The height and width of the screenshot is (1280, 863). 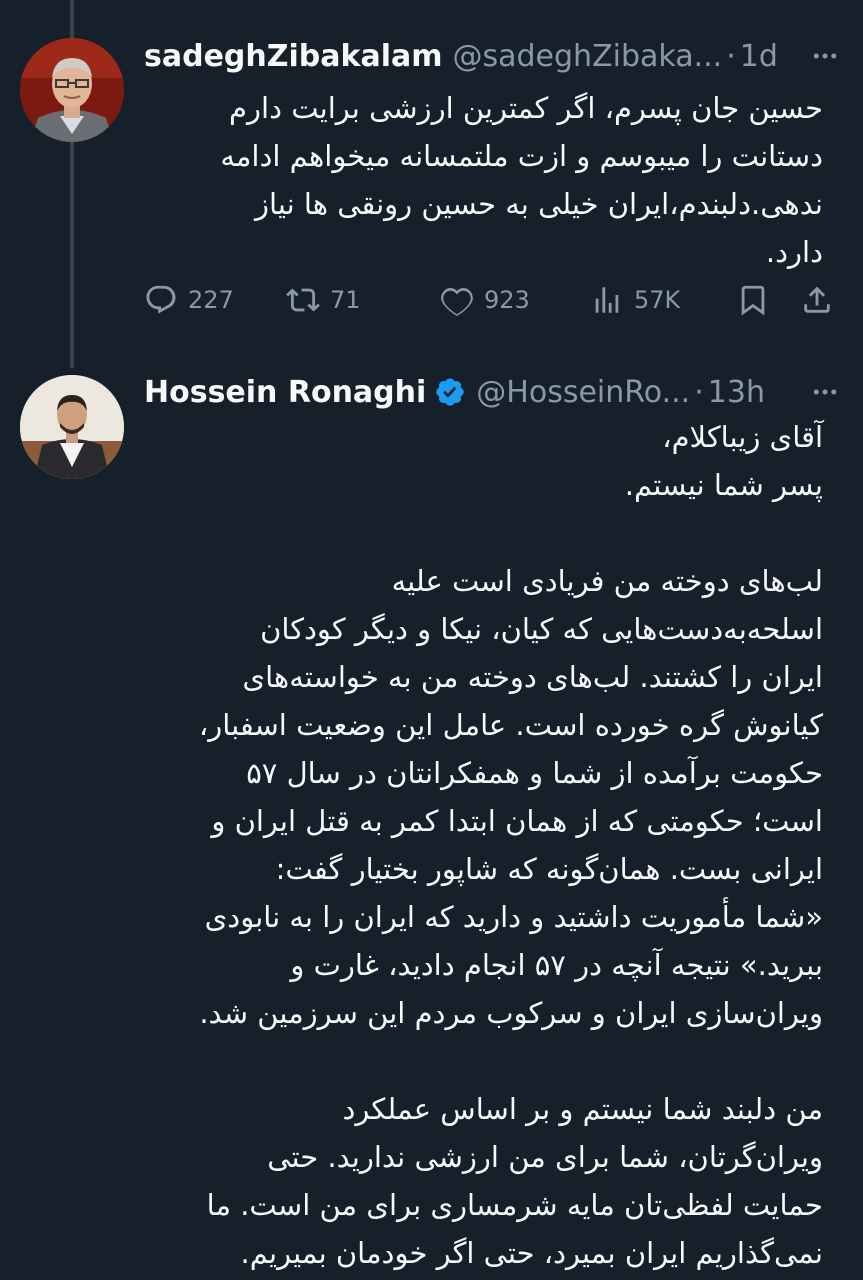 What do you see at coordinates (657, 300) in the screenshot?
I see `views-count: 57K` at bounding box center [657, 300].